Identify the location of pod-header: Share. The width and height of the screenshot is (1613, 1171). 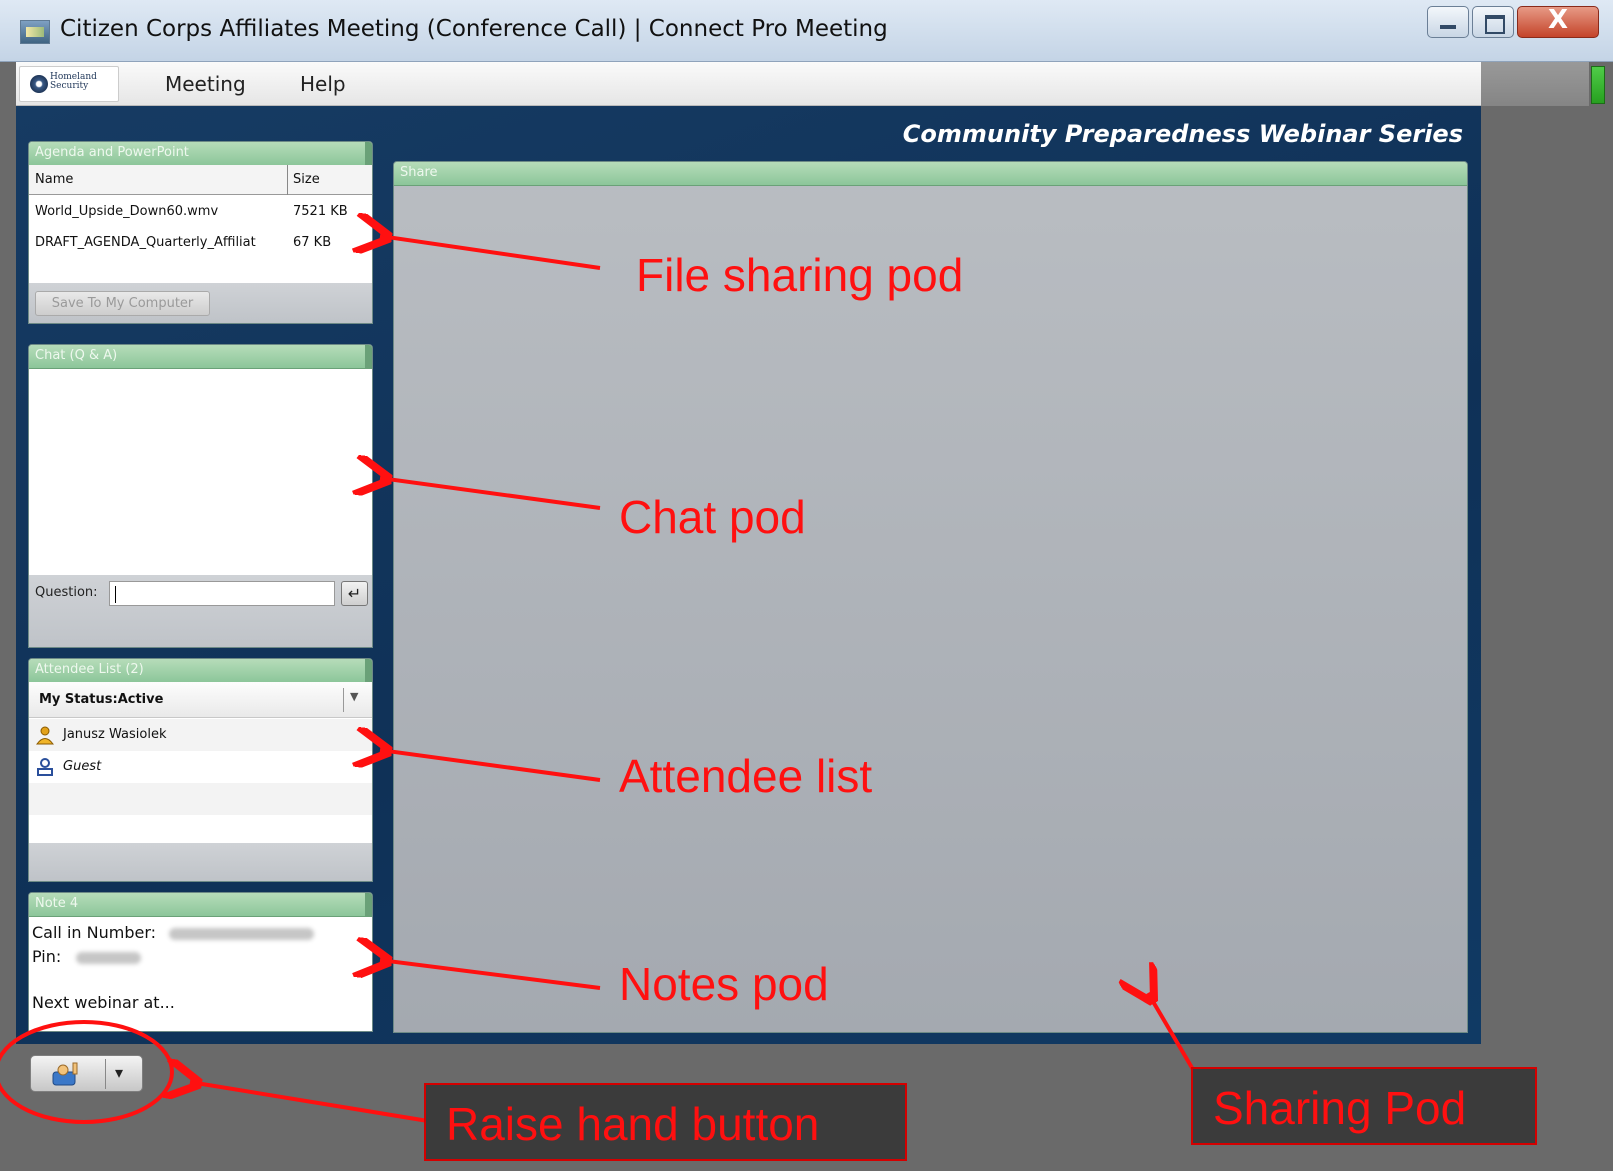
(930, 174).